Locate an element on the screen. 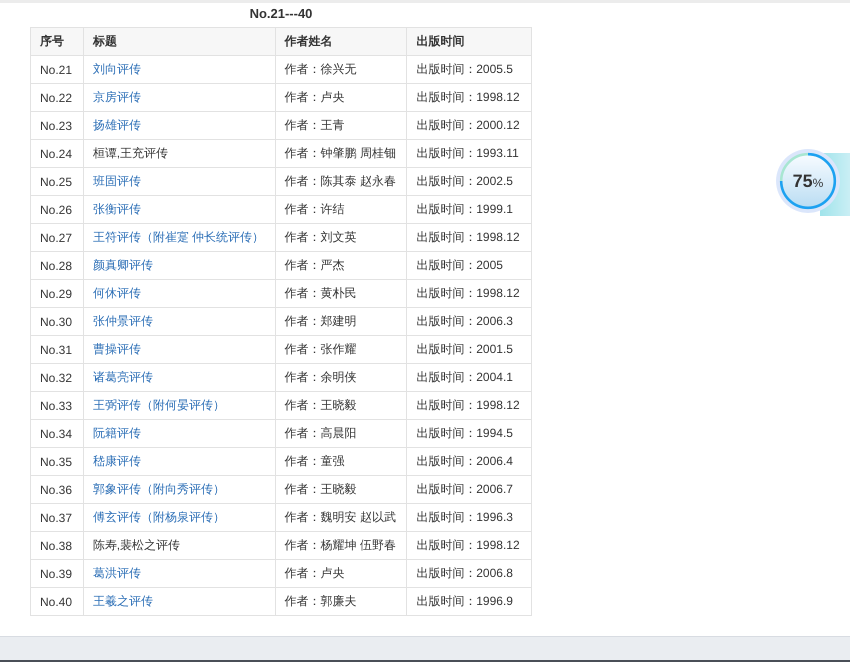  book-title-link: 诸葛亮评传 is located at coordinates (122, 377).